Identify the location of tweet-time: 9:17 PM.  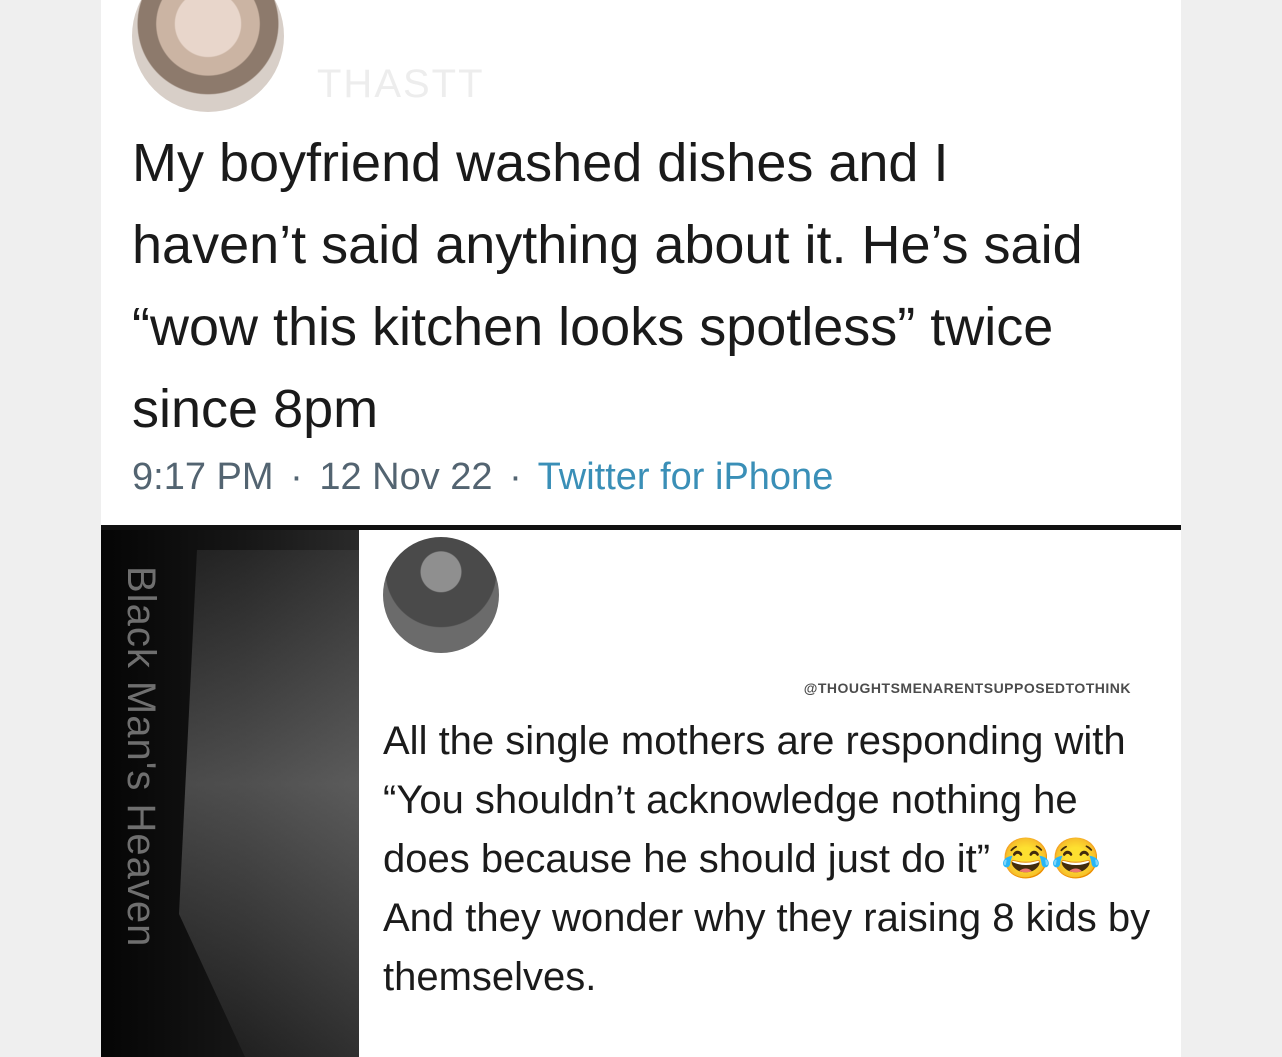
(203, 477).